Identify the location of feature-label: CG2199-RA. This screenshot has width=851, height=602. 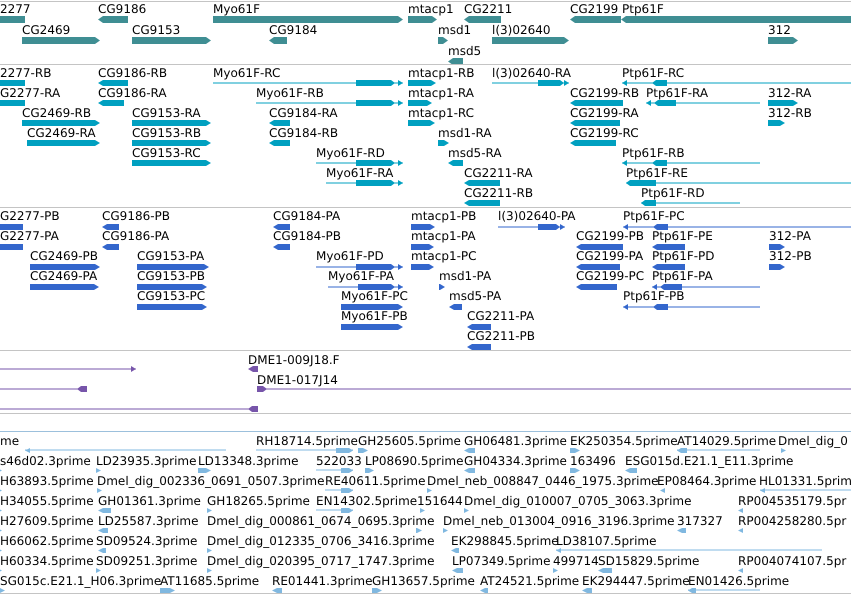
(604, 113).